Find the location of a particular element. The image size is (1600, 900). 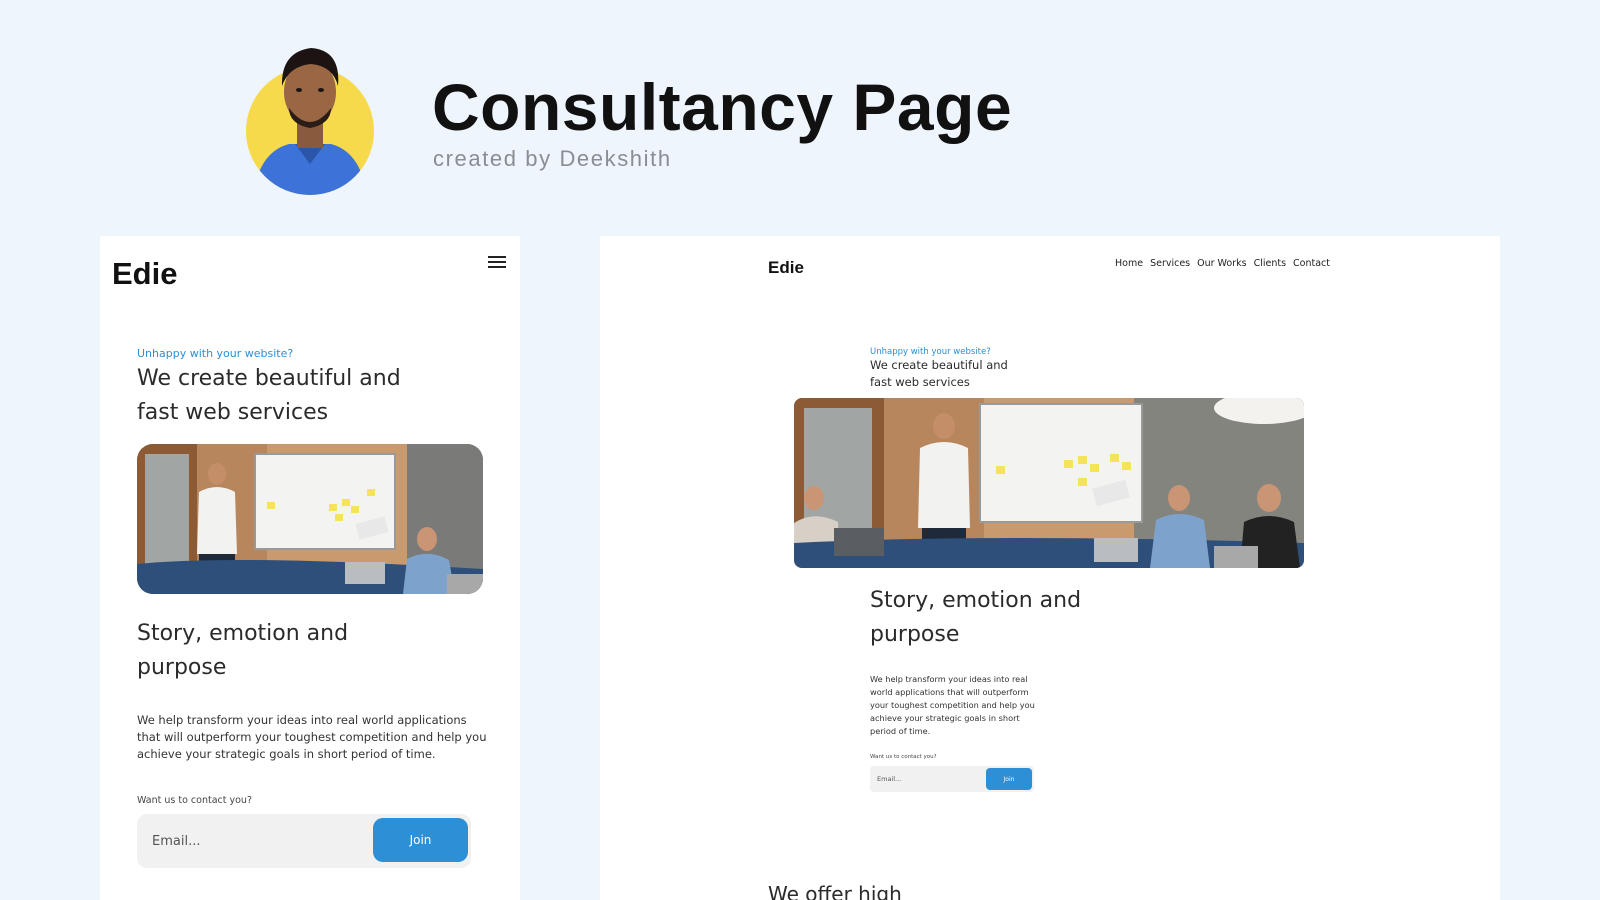

nav-home: Home is located at coordinates (1129, 263).